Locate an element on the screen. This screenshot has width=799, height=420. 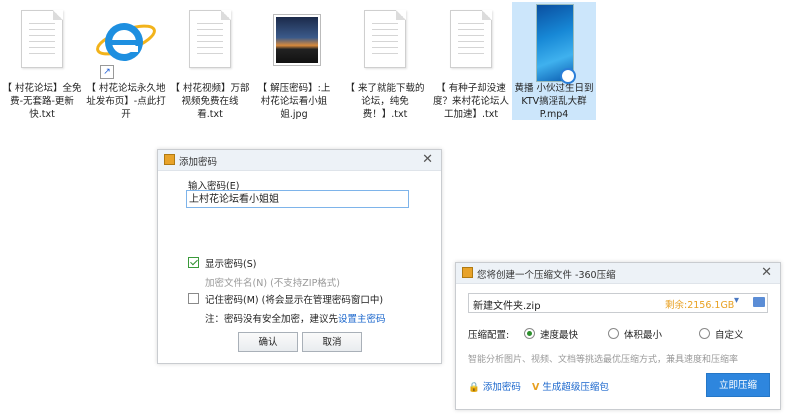
security-note-text: 注：密码没有安全加密，建议先 is located at coordinates (272, 319).